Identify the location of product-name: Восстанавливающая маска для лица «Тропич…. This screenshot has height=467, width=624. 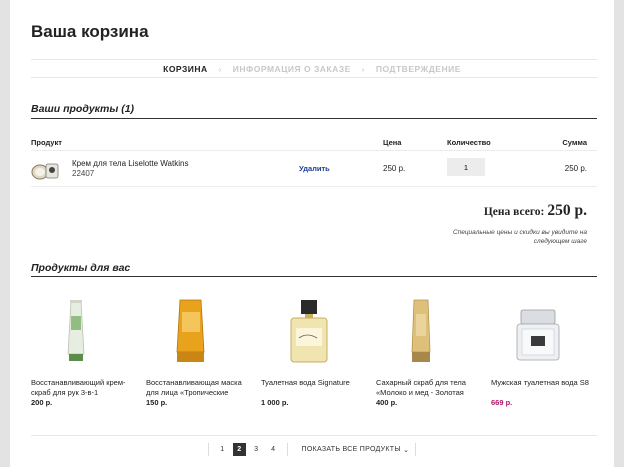
(196, 387).